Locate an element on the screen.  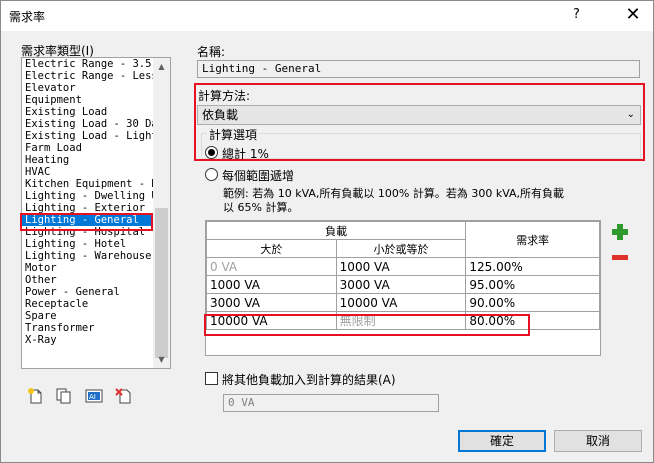
name-label: 名稱: is located at coordinates (211, 52).